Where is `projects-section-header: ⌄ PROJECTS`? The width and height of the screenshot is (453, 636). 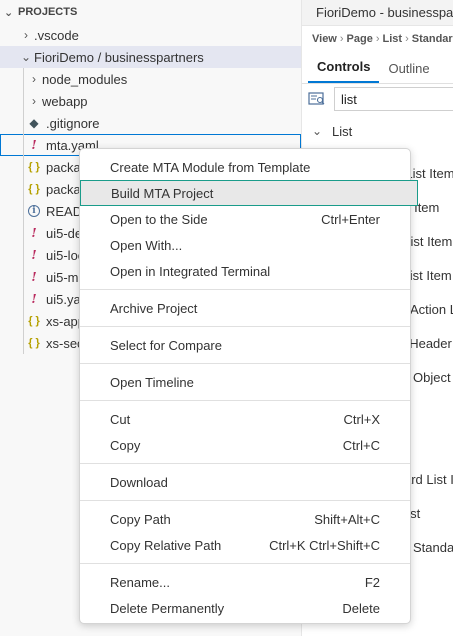 projects-section-header: ⌄ PROJECTS is located at coordinates (150, 12).